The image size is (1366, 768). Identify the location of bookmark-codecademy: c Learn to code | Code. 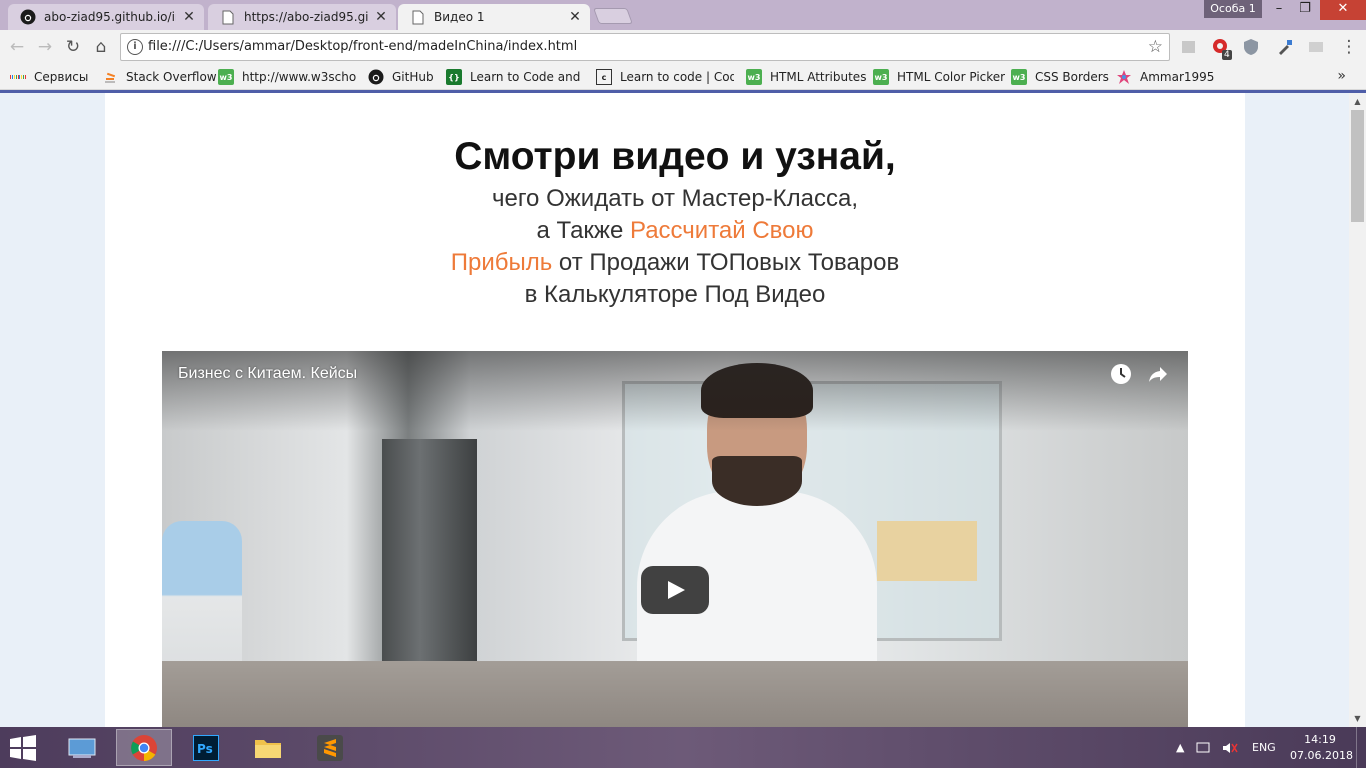
(665, 77).